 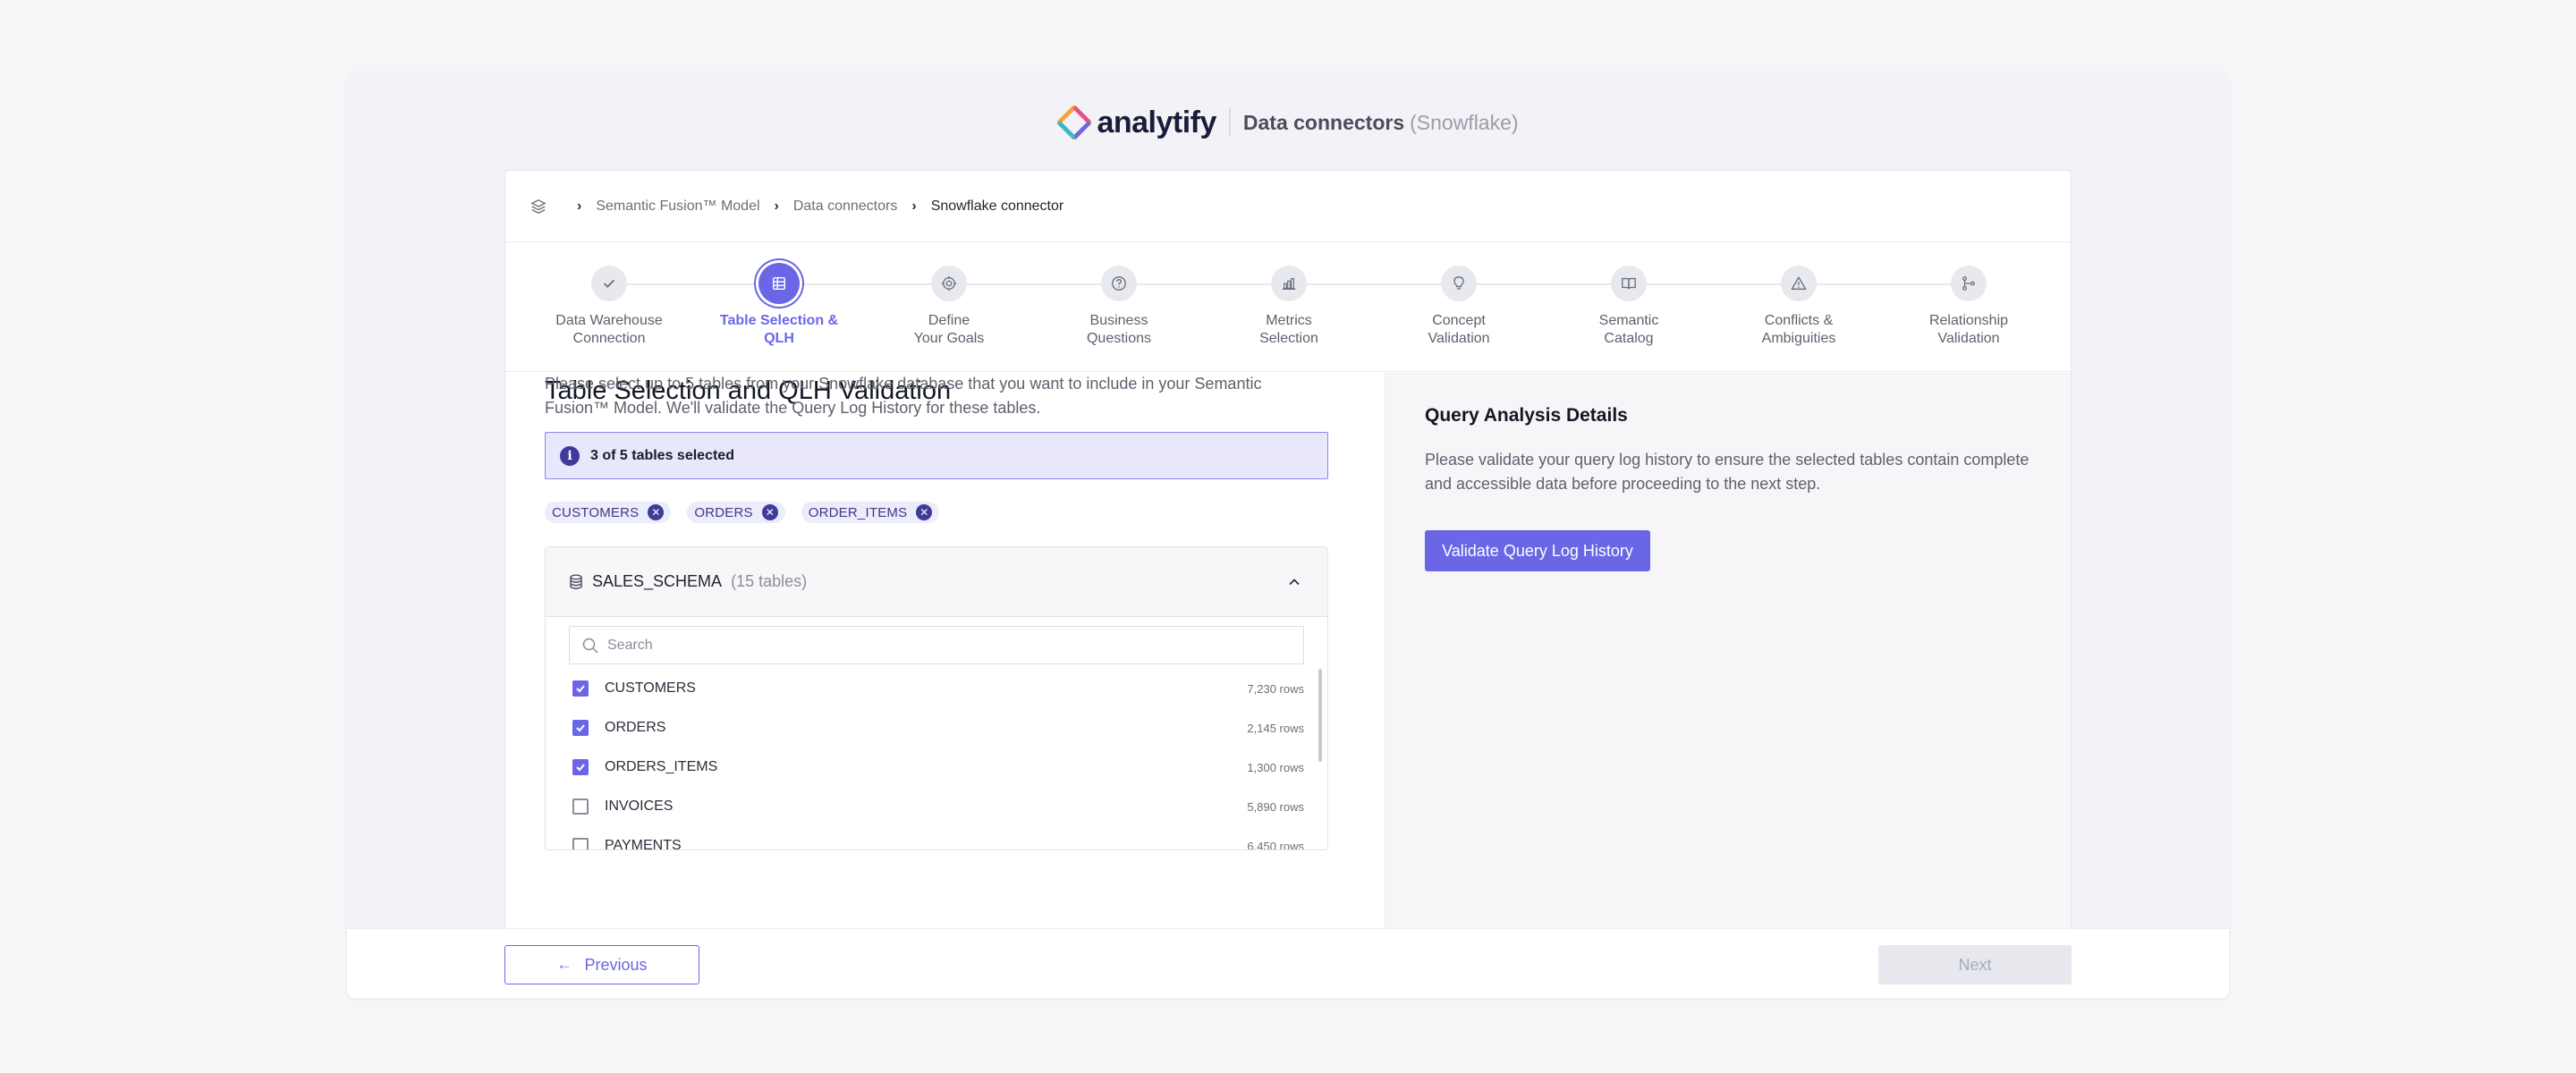 What do you see at coordinates (1969, 307) in the screenshot?
I see `step-relationship-validation: Relationship Validation` at bounding box center [1969, 307].